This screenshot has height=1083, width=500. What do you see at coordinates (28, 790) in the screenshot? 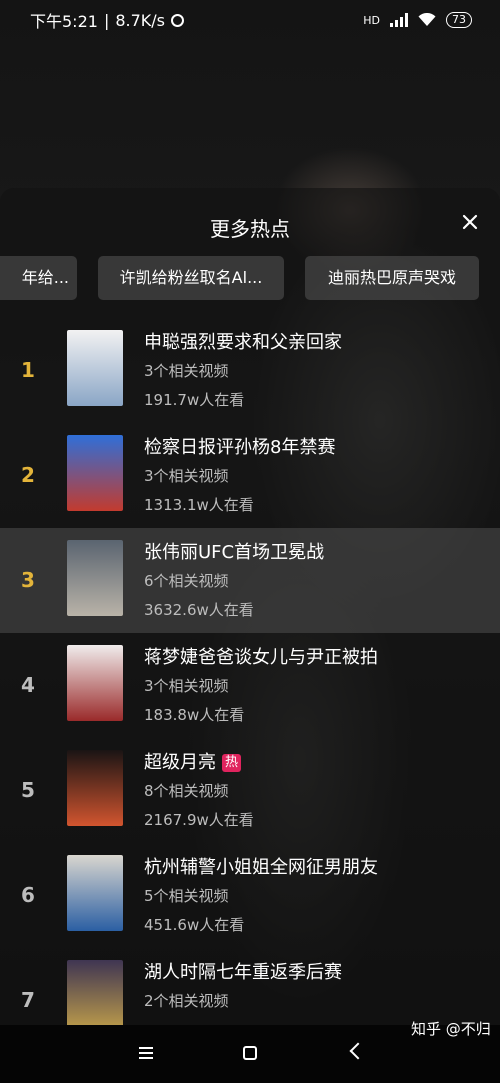
I see `rank-number: 5` at bounding box center [28, 790].